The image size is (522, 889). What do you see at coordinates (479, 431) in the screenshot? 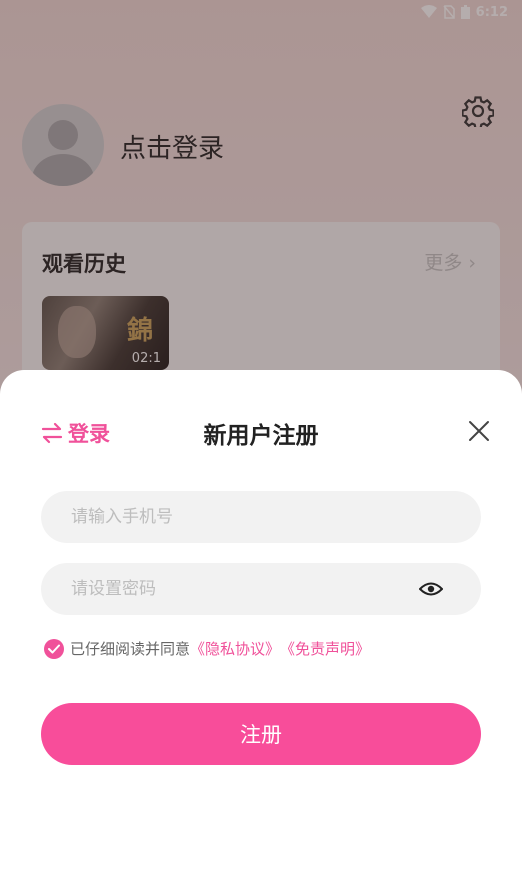
I see `close-icon` at bounding box center [479, 431].